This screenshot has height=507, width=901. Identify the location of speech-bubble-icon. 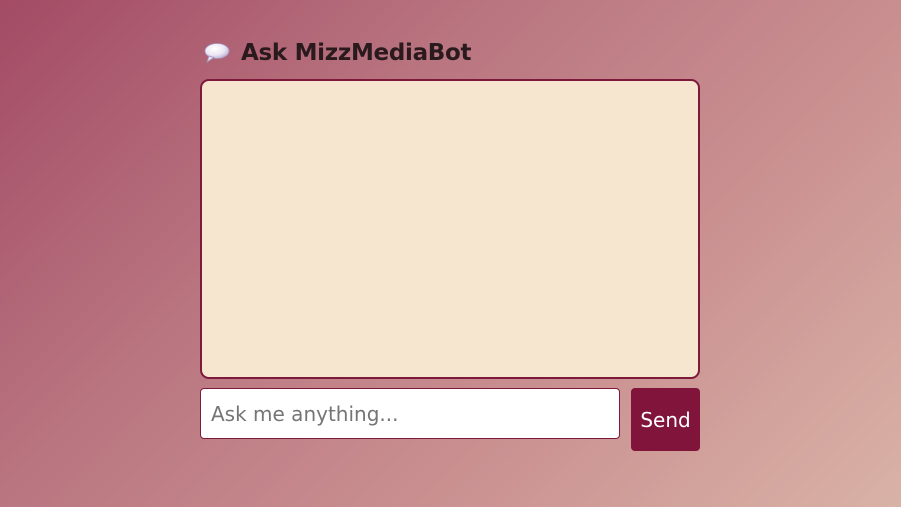
(218, 53).